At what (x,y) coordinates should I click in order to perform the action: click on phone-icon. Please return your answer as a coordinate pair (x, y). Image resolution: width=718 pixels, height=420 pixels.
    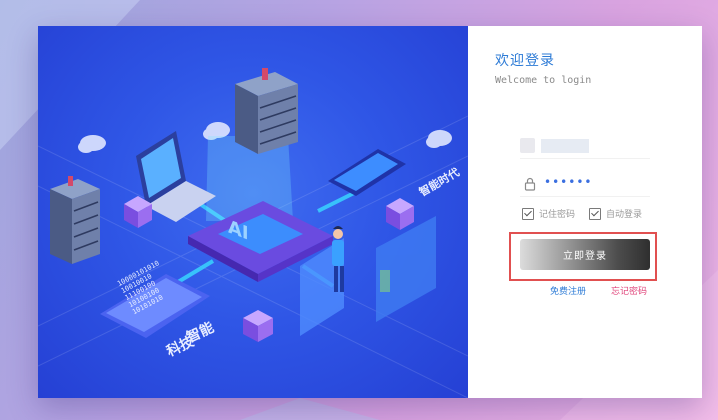
    Looking at the image, I should click on (367, 172).